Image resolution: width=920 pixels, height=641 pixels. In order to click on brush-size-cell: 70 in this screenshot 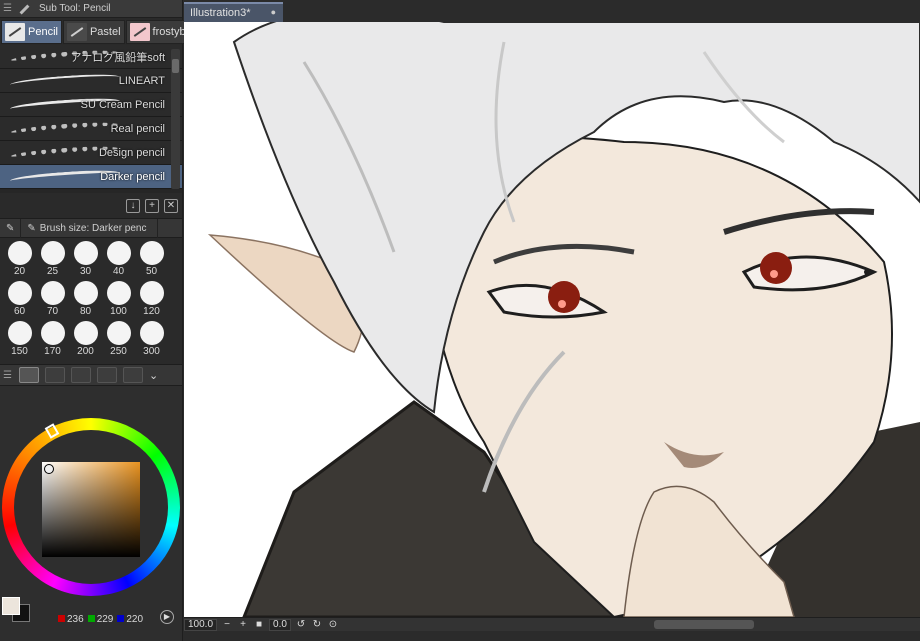, I will do `click(52, 301)`.